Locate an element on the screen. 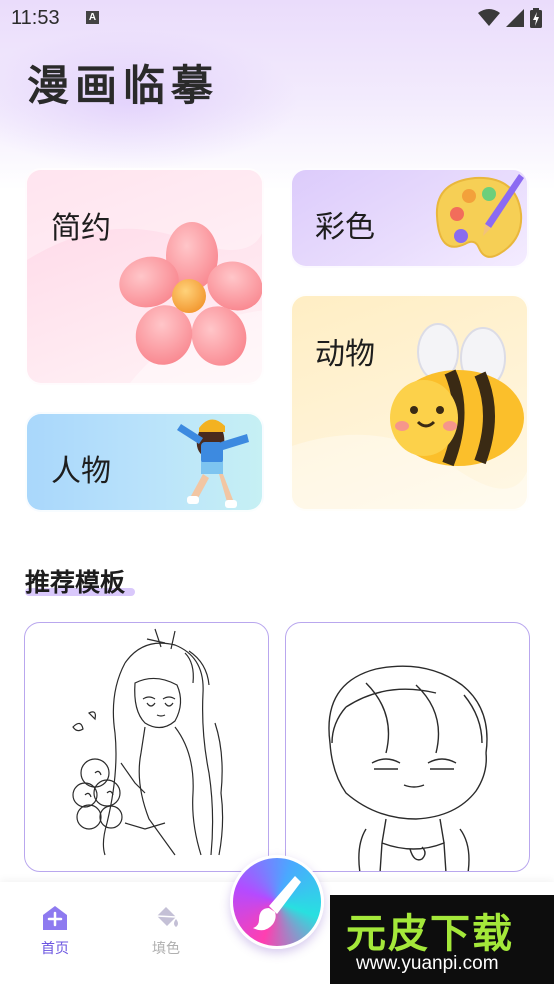 The height and width of the screenshot is (984, 554). category-label: 人物 is located at coordinates (81, 471).